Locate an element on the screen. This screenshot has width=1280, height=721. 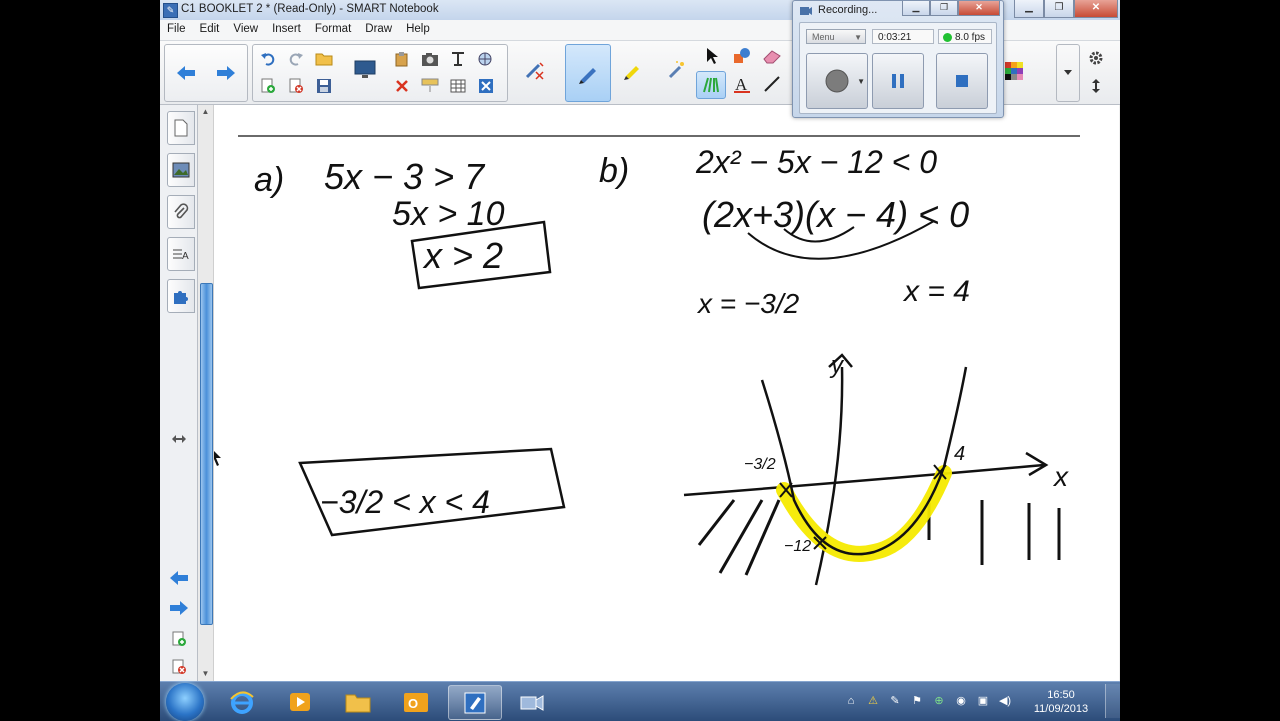
monitor-icon is located at coordinates (365, 69).